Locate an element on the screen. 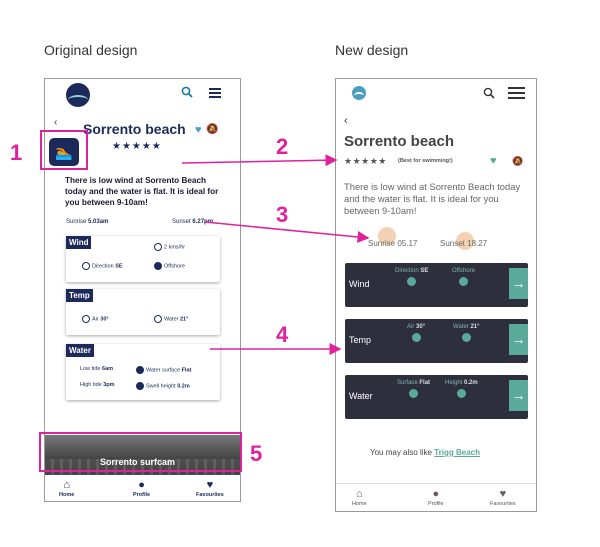 Image resolution: width=600 pixels, height=547 pixels. annotation-arrows is located at coordinates (275, 254).